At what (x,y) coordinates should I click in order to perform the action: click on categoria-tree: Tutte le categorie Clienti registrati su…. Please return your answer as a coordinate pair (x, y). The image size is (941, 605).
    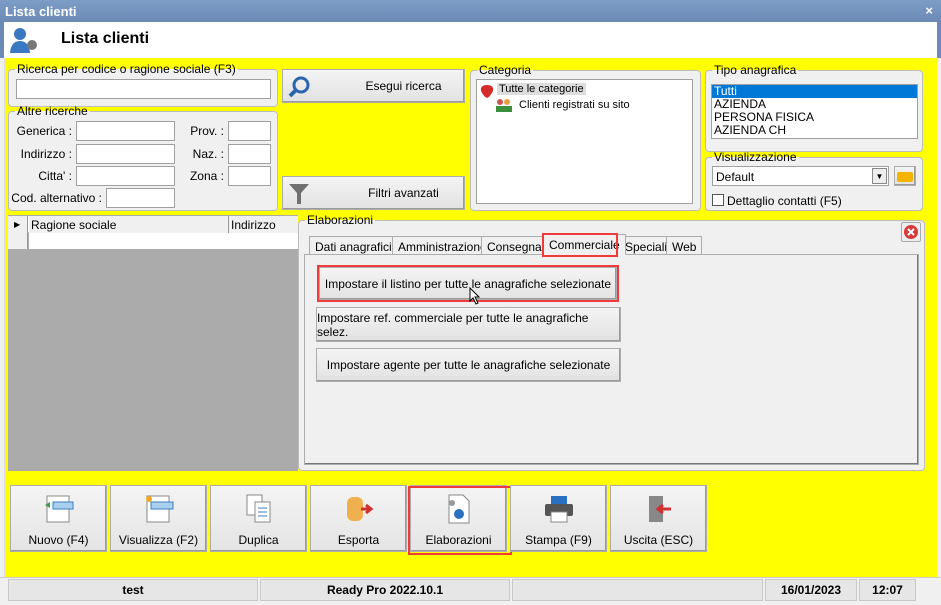
    Looking at the image, I should click on (584, 141).